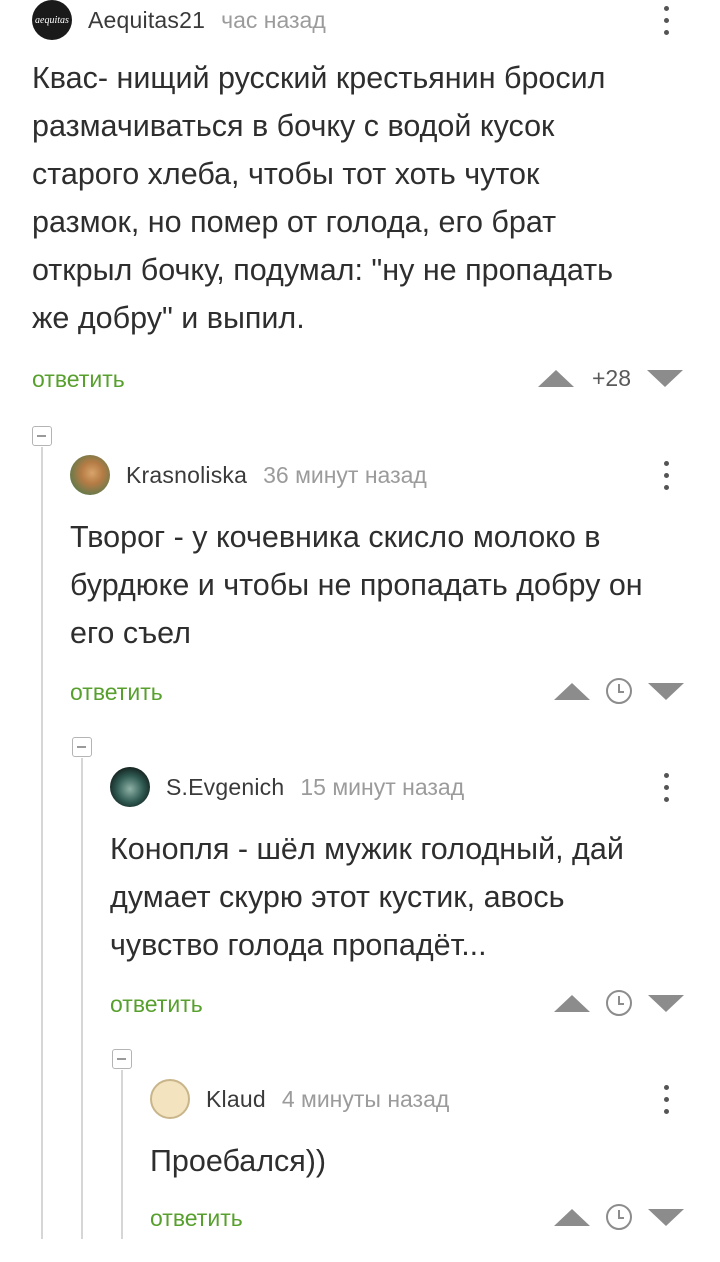  What do you see at coordinates (168, 318) in the screenshot?
I see `comment-text-line: же добру" и выпил.` at bounding box center [168, 318].